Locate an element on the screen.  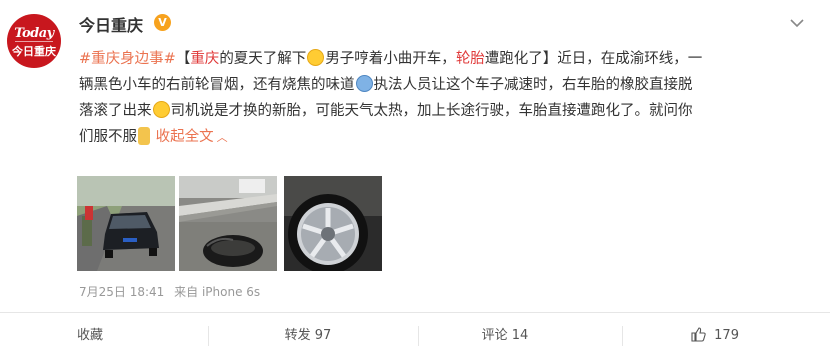
chevron-down-icon is located at coordinates (797, 23).